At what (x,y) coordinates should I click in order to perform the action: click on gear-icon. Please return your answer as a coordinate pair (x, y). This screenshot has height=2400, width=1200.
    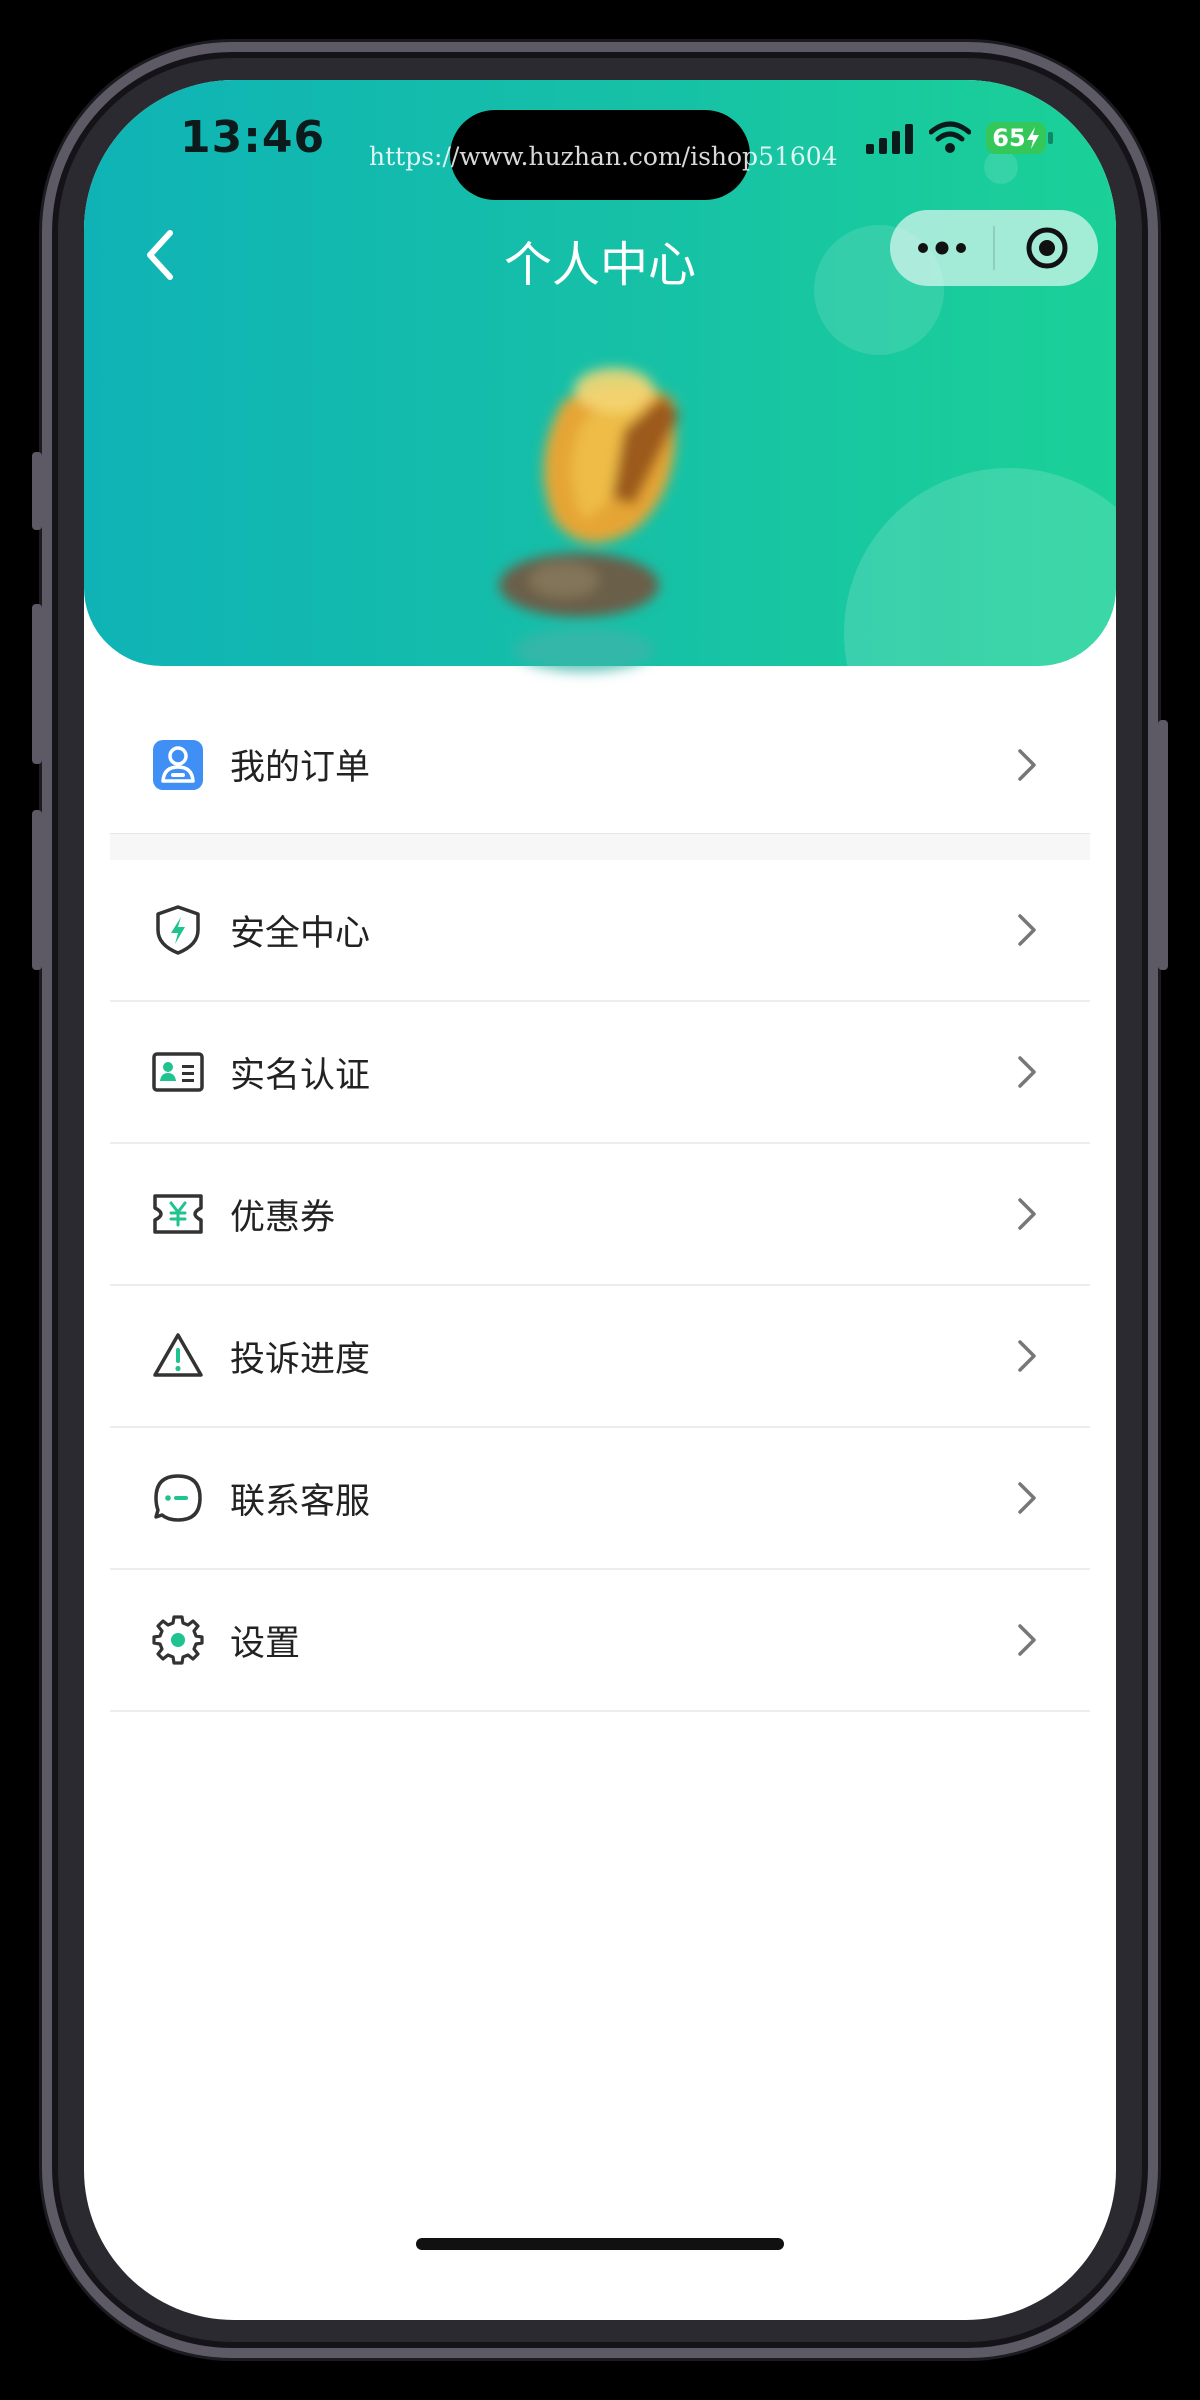
    Looking at the image, I should click on (178, 1640).